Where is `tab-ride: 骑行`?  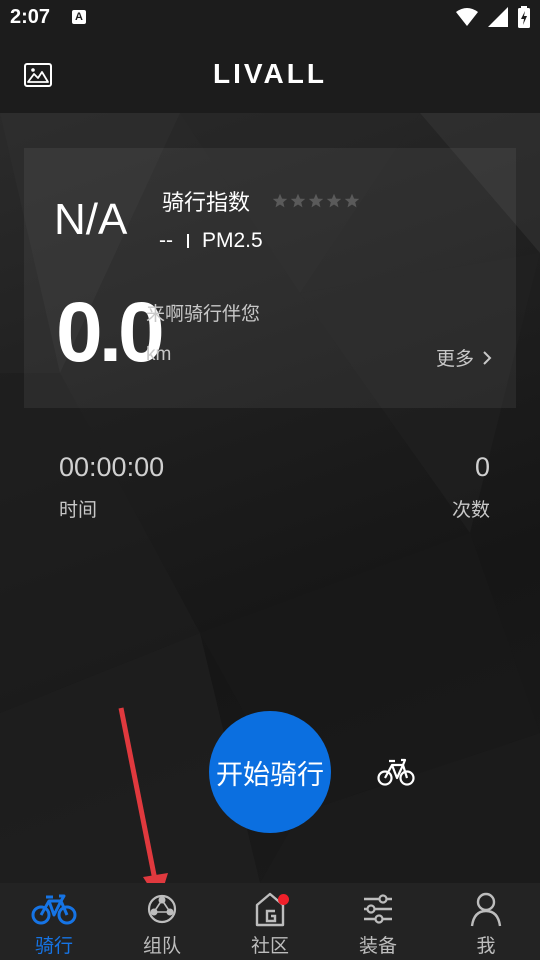 tab-ride: 骑行 is located at coordinates (54, 921).